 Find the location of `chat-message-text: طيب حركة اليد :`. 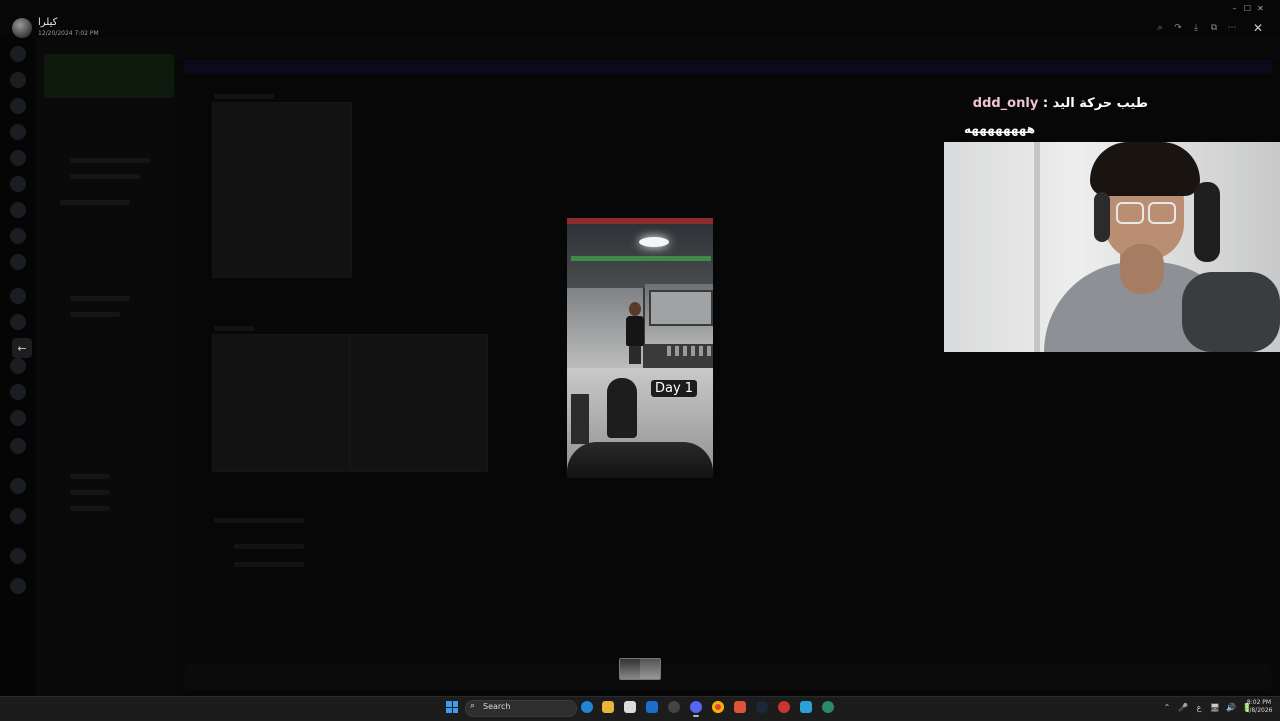

chat-message-text: طيب حركة اليد : is located at coordinates (1095, 103).